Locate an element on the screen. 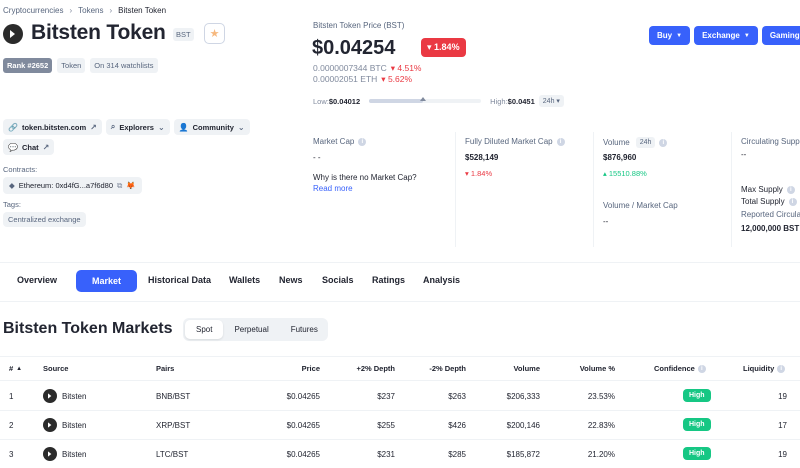  col-volume-pct: Volume % is located at coordinates (597, 368).